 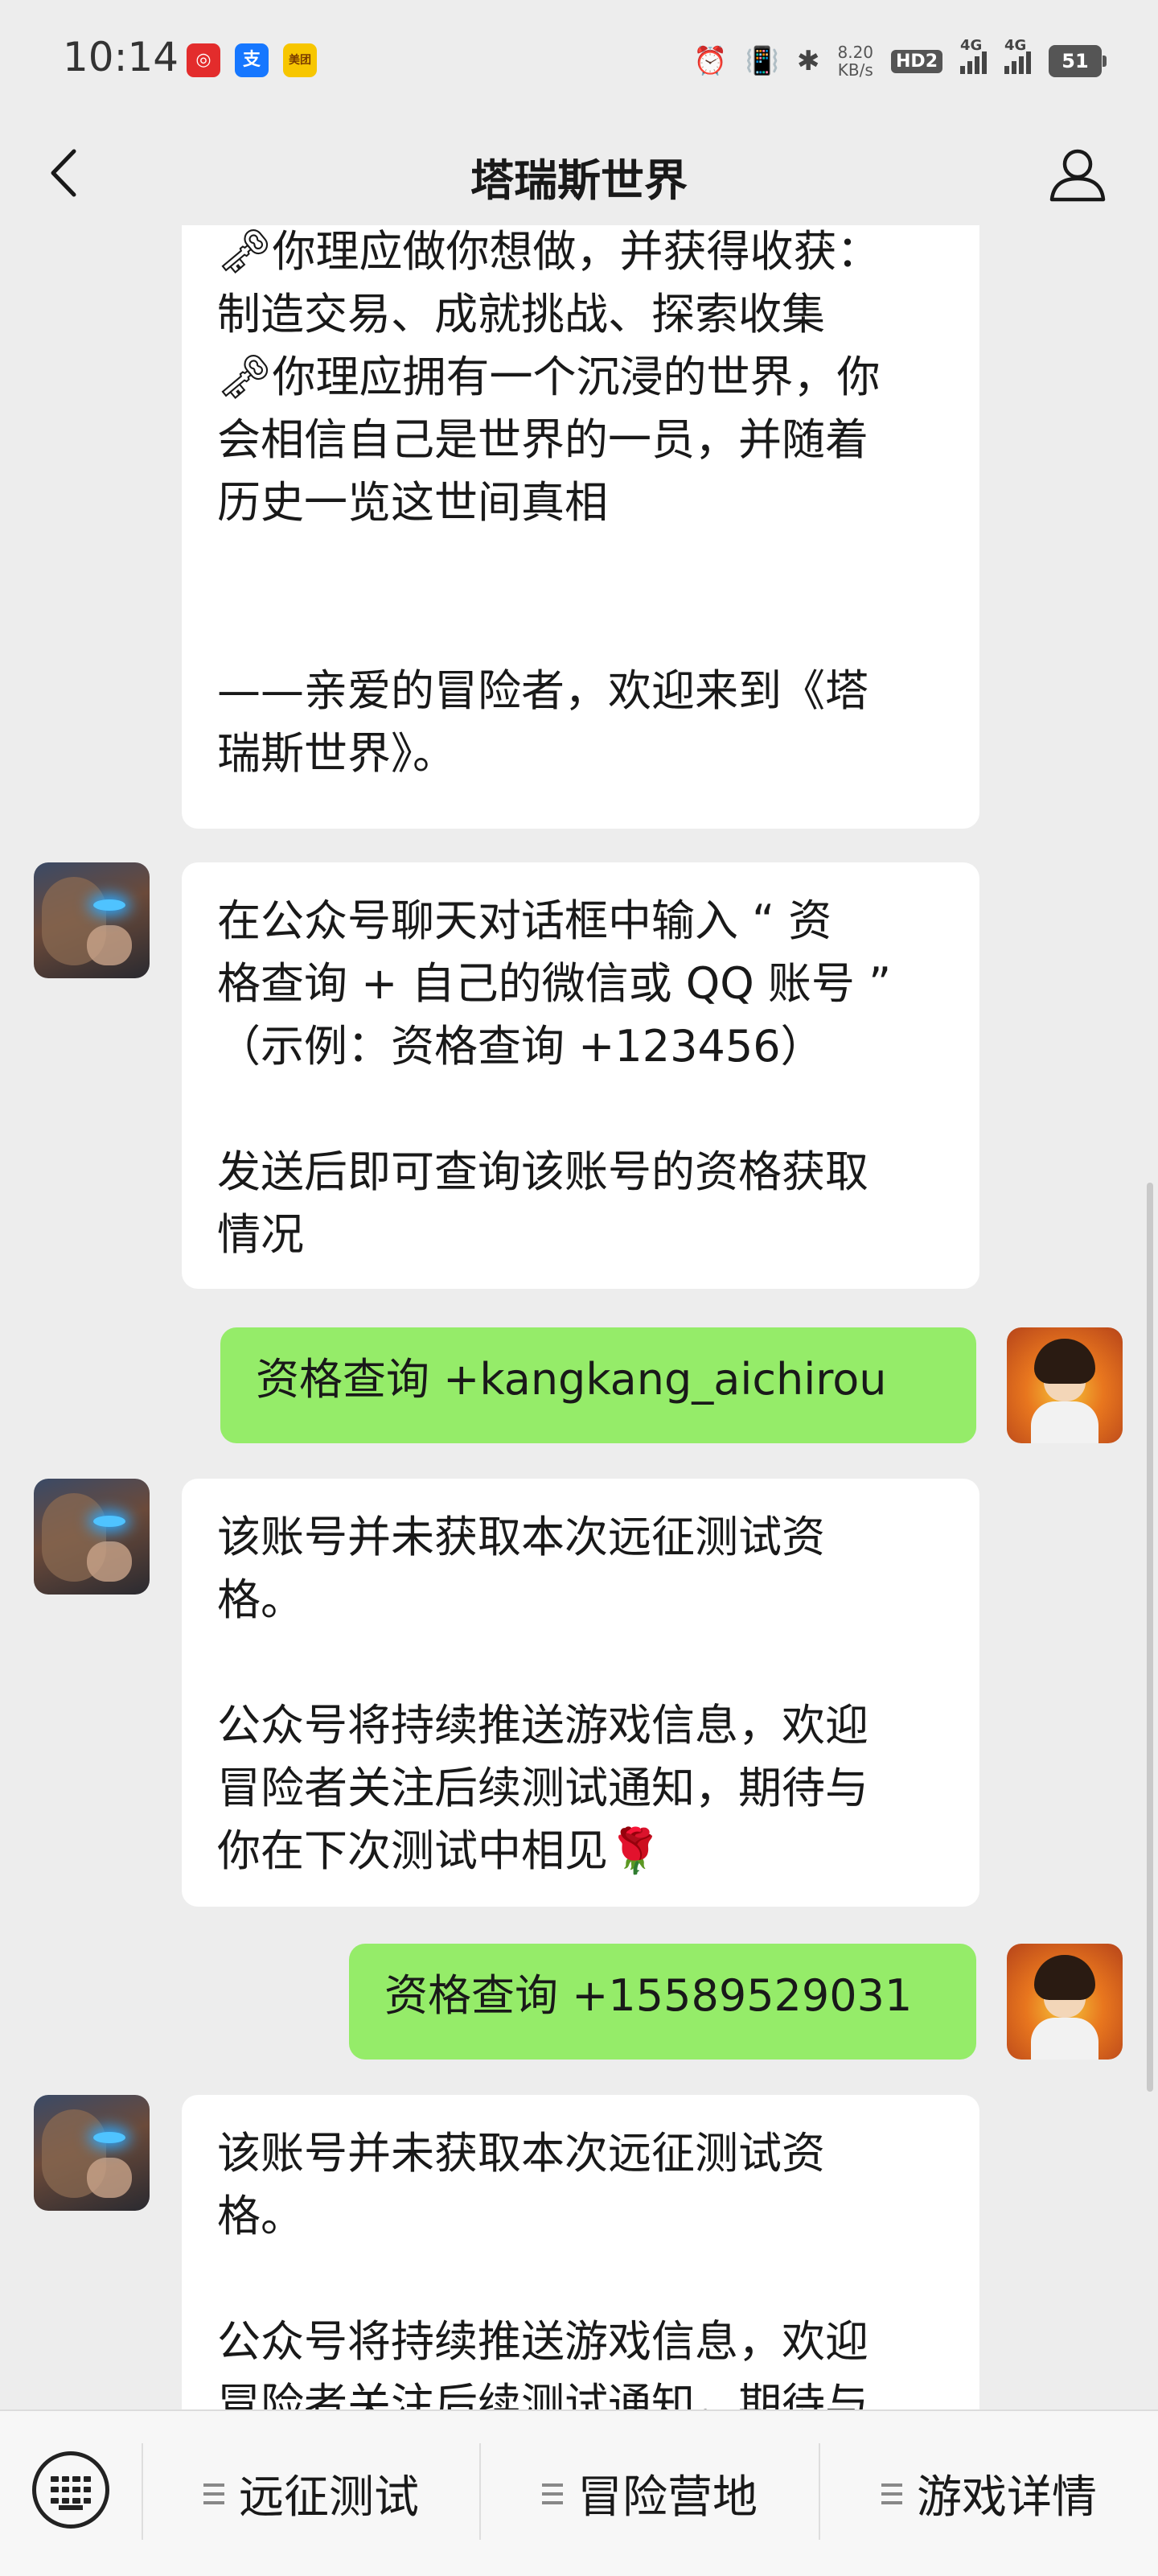 I want to click on signal-label-2: 4G, so click(x=1015, y=45).